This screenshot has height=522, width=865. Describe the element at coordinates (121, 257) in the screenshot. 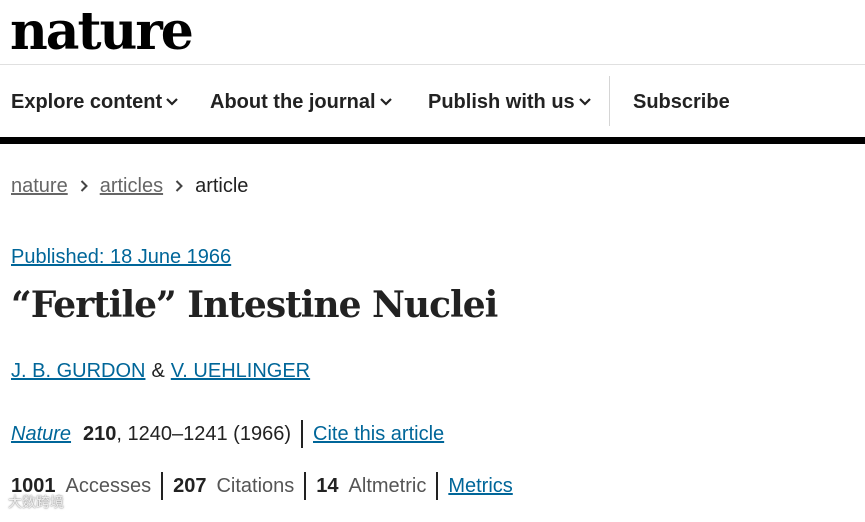

I see `published-date: Published: 18 June 1966` at that location.